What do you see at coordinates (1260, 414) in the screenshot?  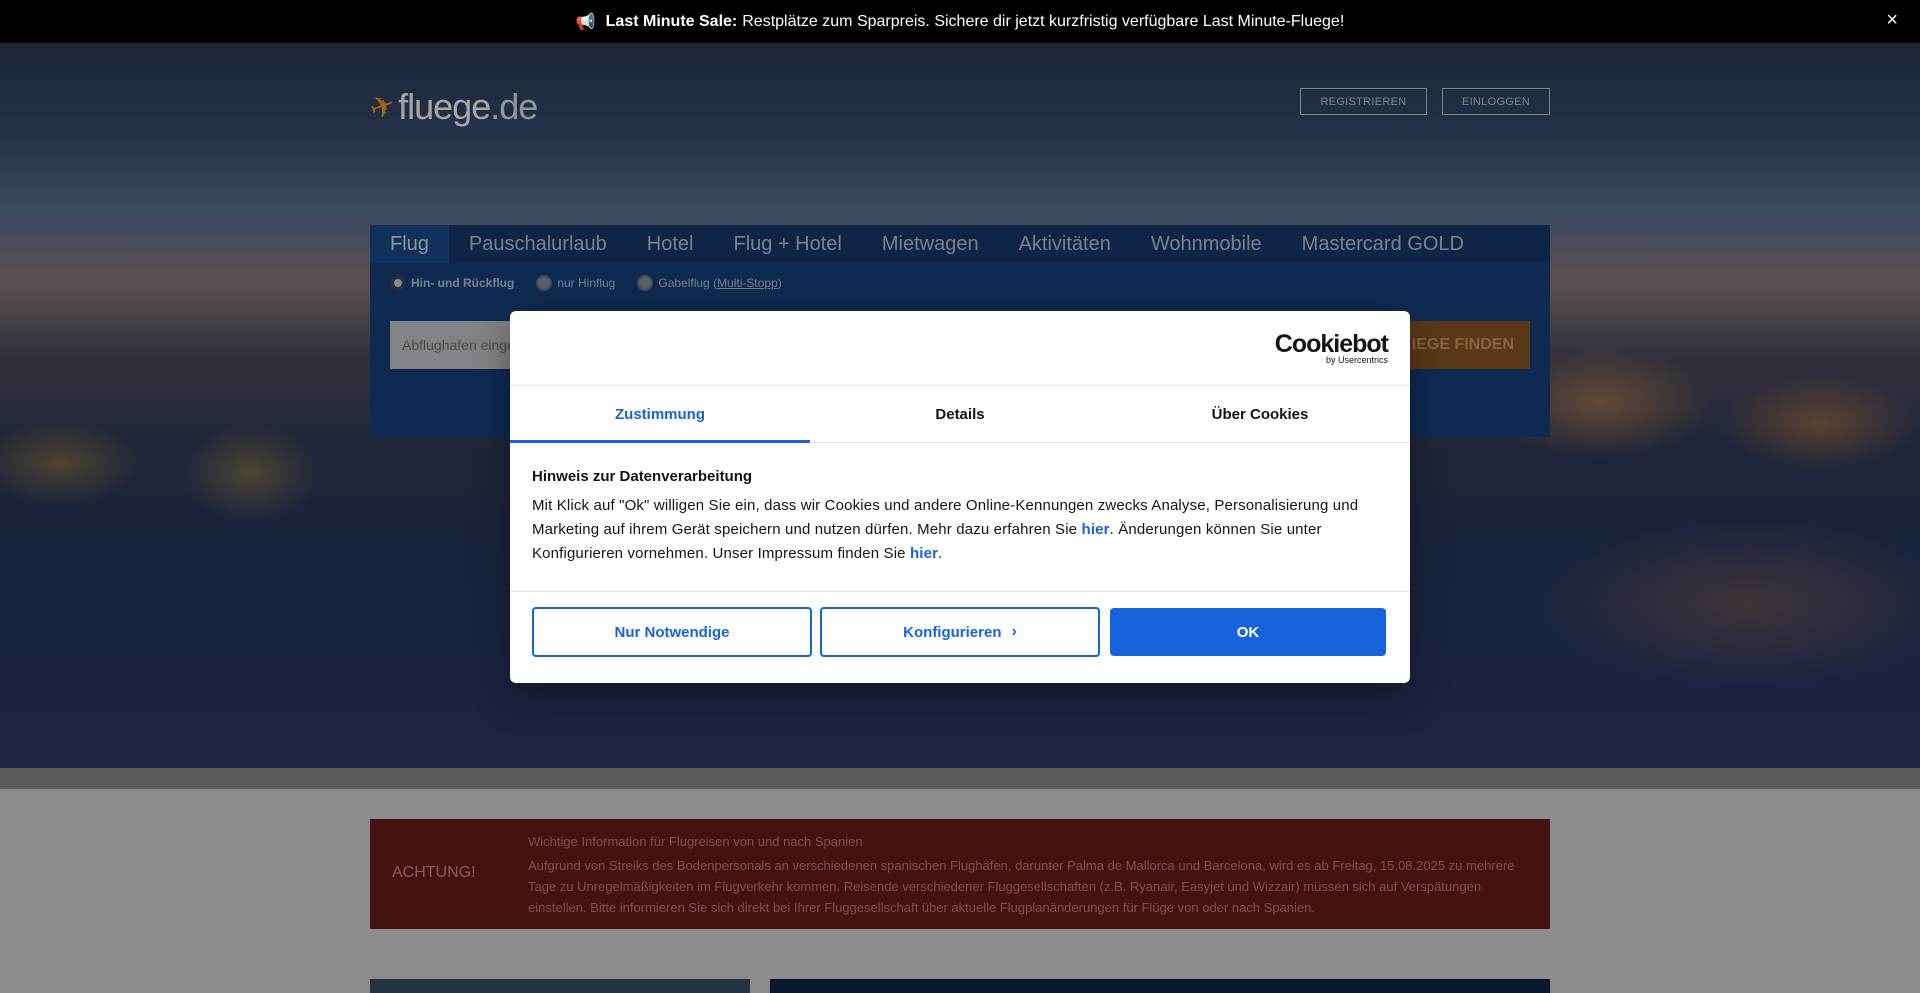 I see `tab-about-cookies: Über Cookies` at bounding box center [1260, 414].